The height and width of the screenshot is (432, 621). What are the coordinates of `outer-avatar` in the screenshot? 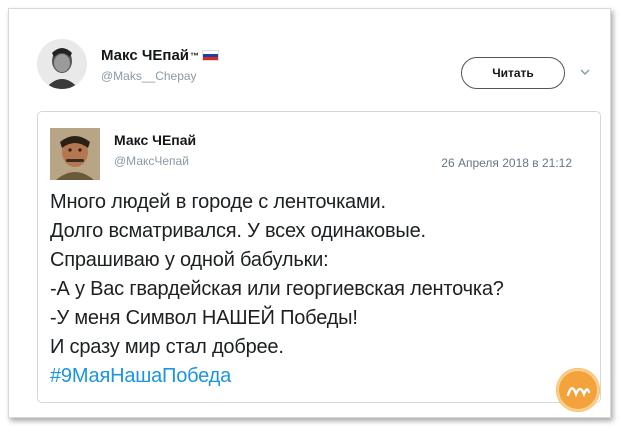 It's located at (62, 64).